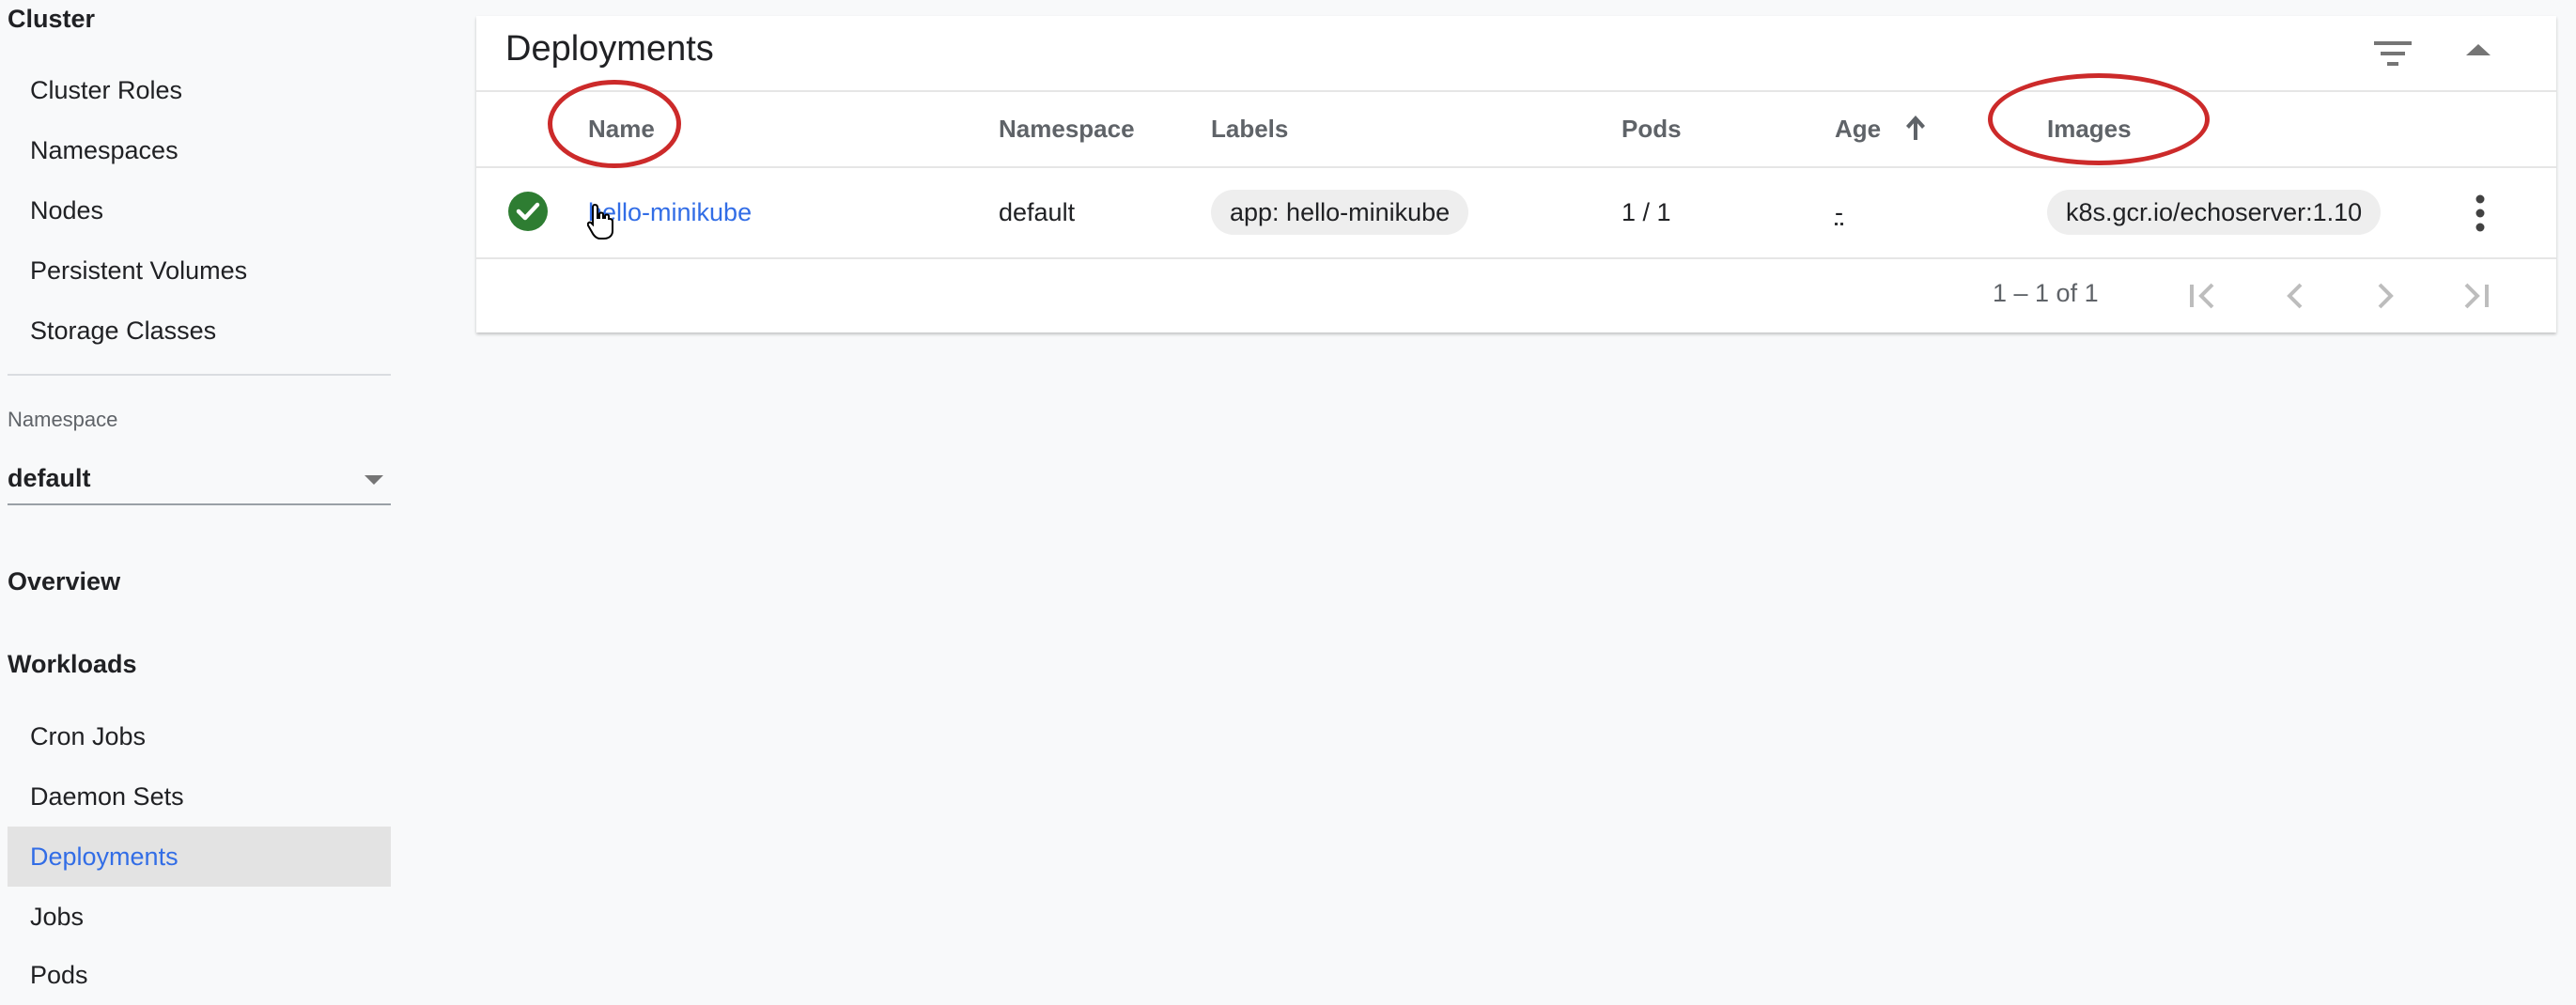 Image resolution: width=2576 pixels, height=1005 pixels. What do you see at coordinates (200, 975) in the screenshot?
I see `sidebar-item-pods: Pods` at bounding box center [200, 975].